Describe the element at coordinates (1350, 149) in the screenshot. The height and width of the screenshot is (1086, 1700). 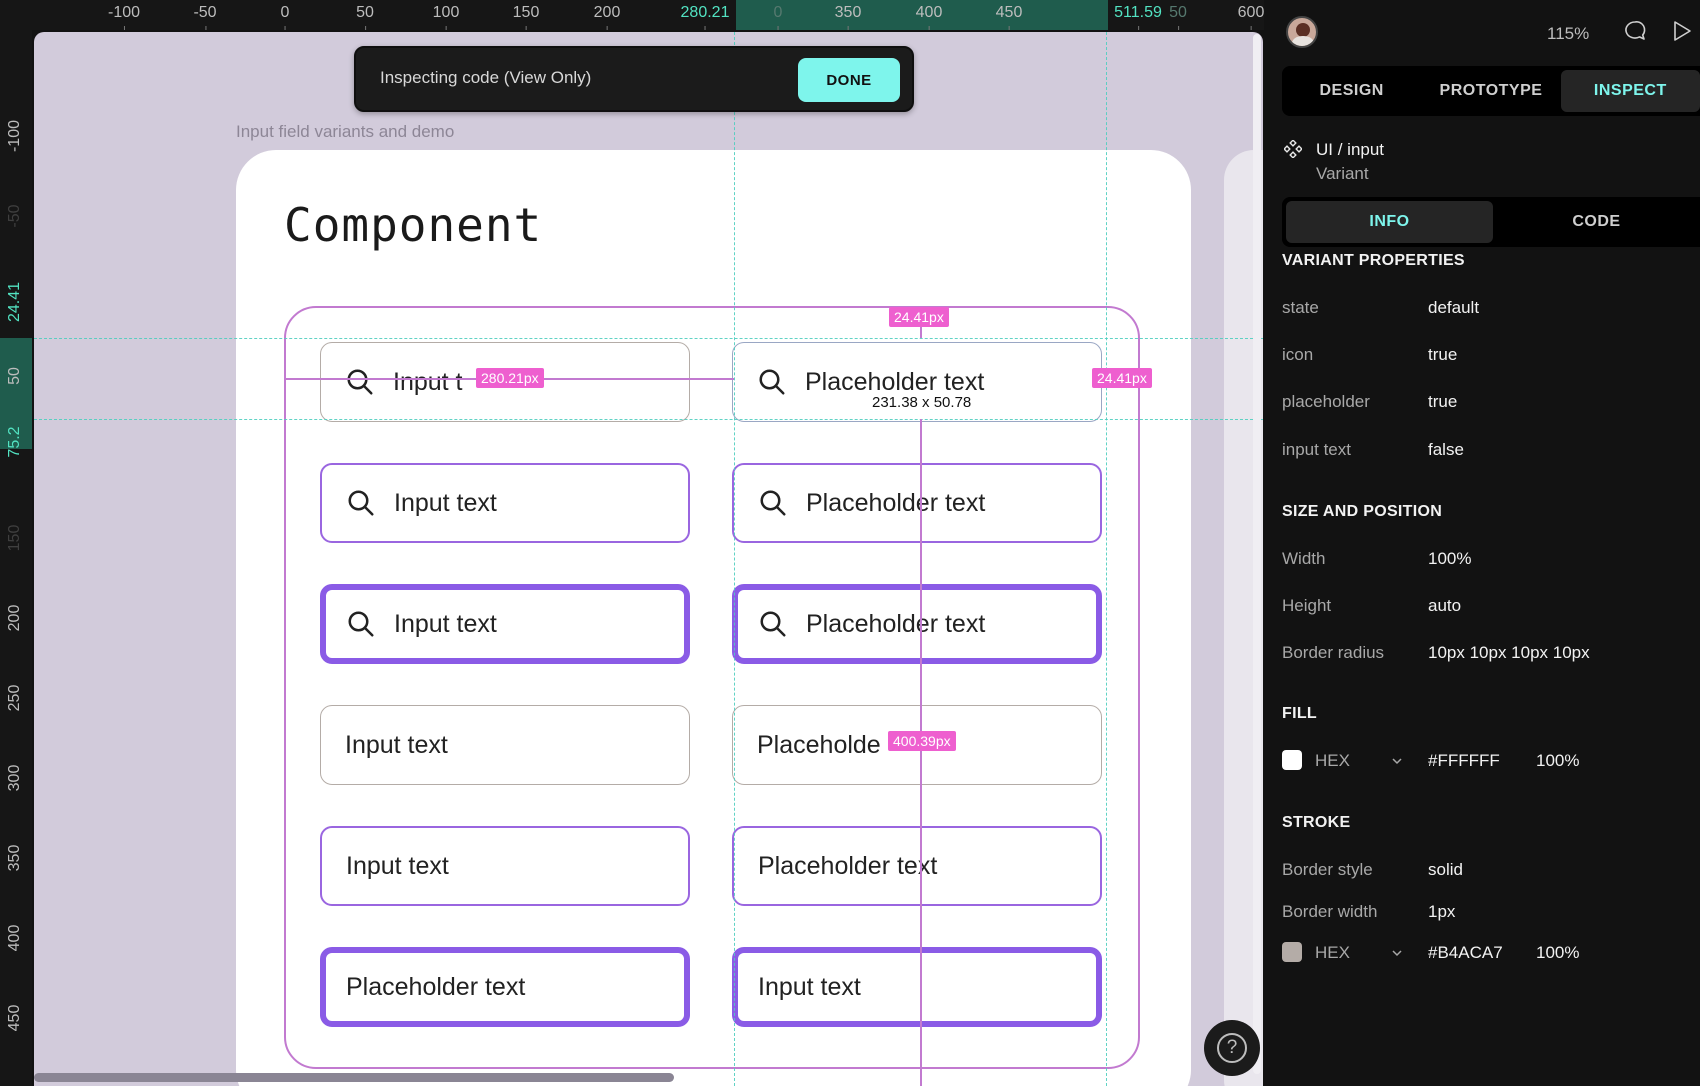
I see `component-name: UI / input` at that location.